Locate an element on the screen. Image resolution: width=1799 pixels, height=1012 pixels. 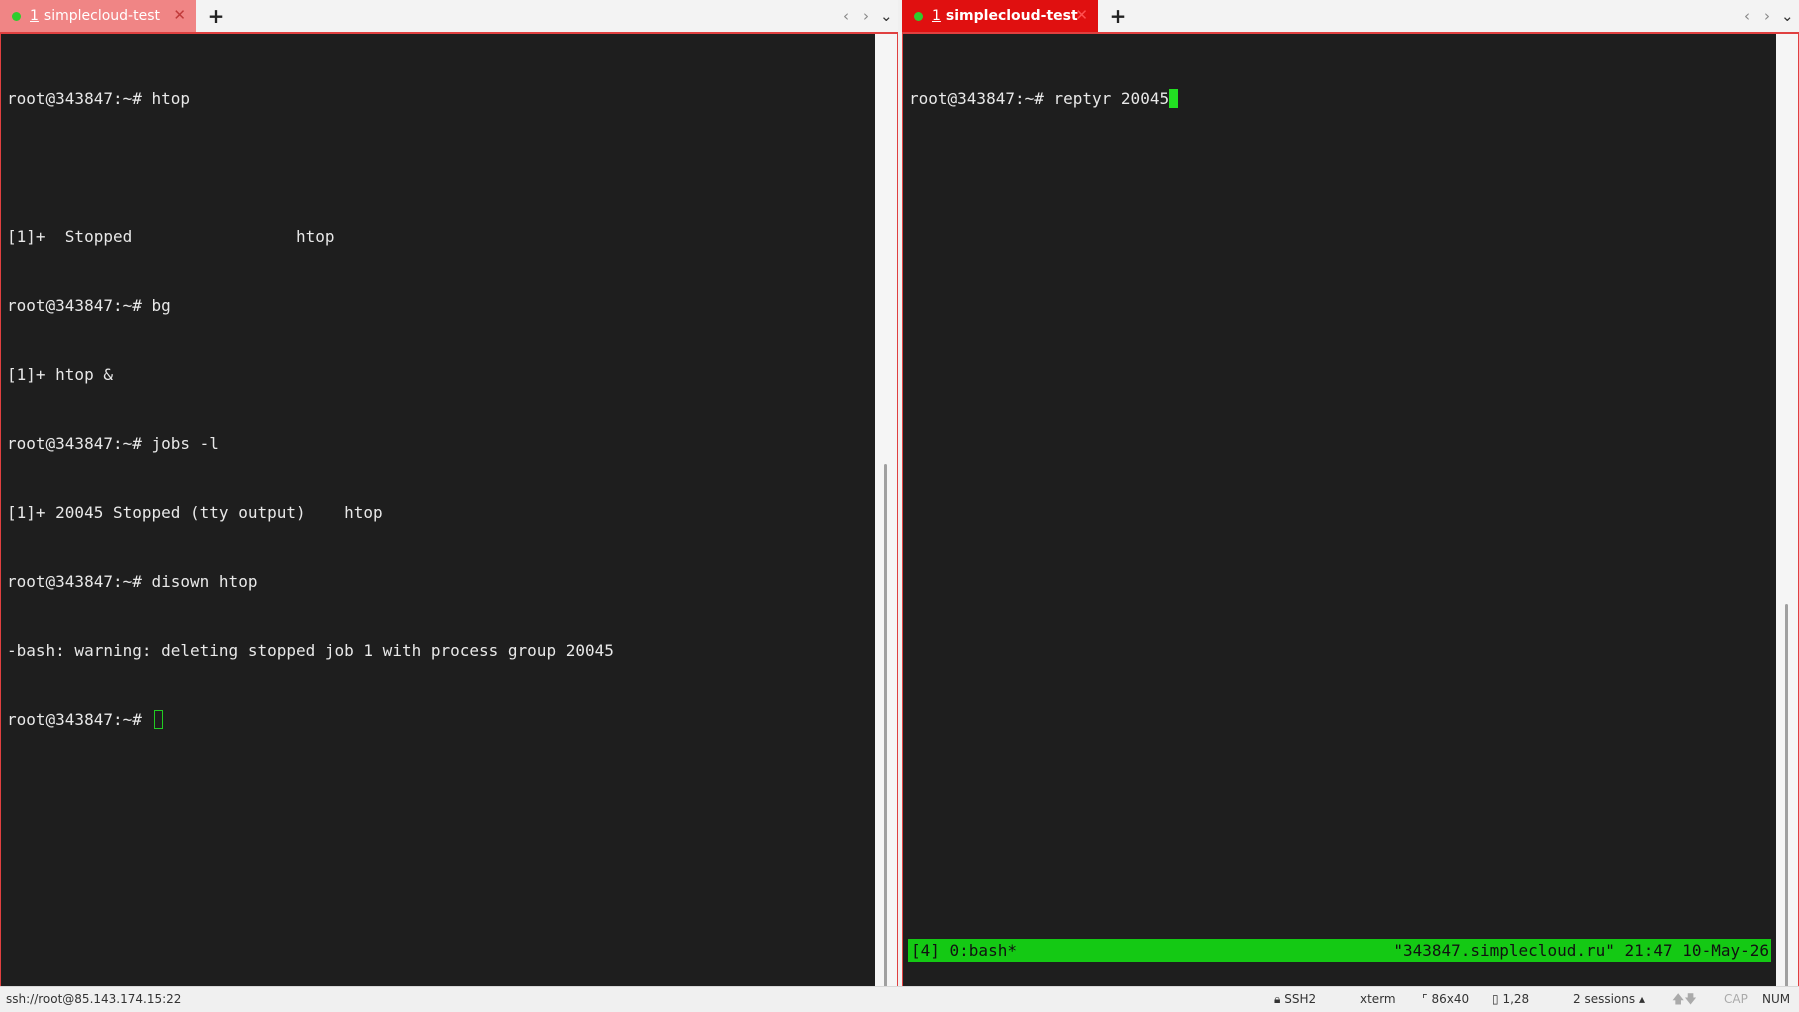
terminal-size-label: 86x40 is located at coordinates (1450, 999).